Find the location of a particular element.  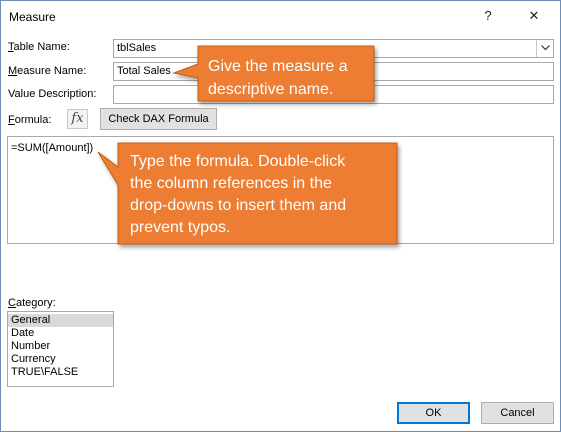

category-item-currency: Currency is located at coordinates (60, 359).